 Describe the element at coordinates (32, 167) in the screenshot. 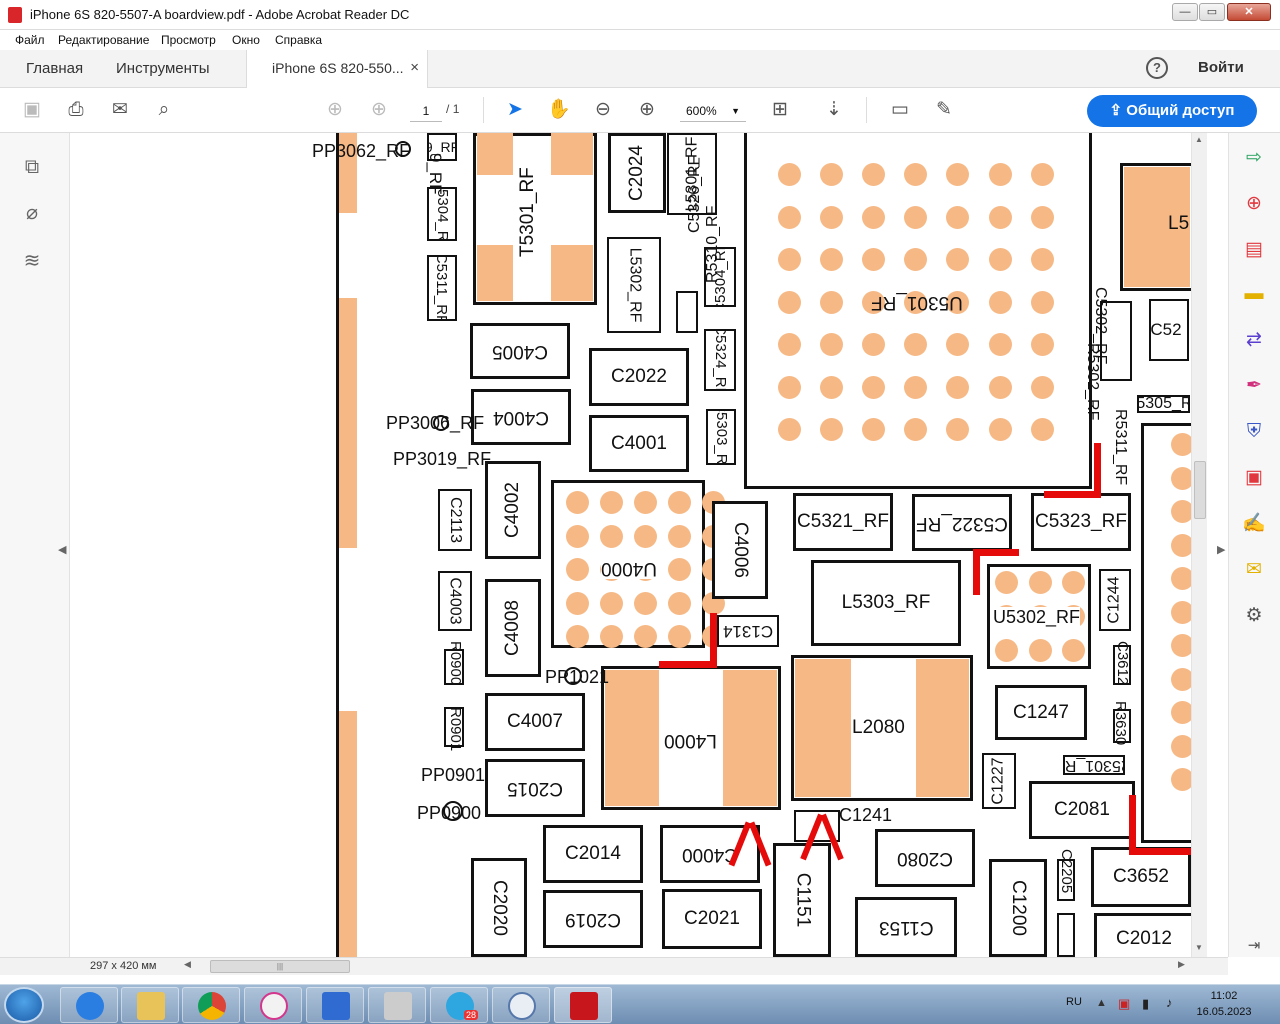

I see `page-thumbnails-icon: ⧉` at that location.